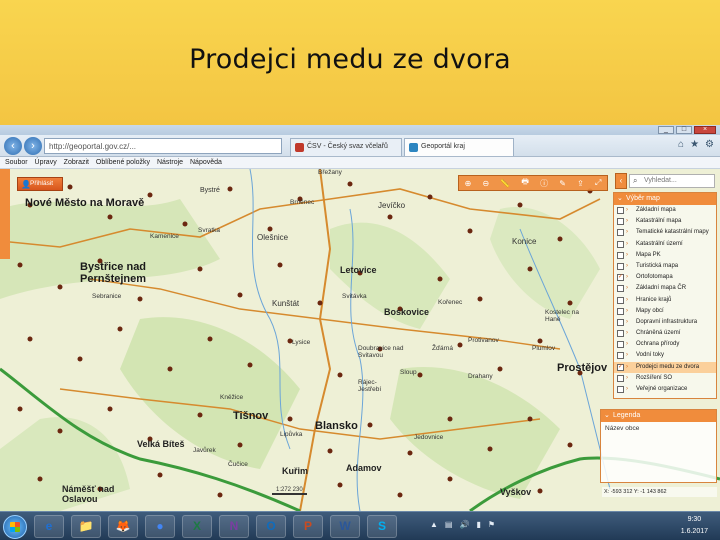  I want to click on layers-panel-header: ⌄ Výběr map, so click(665, 199).